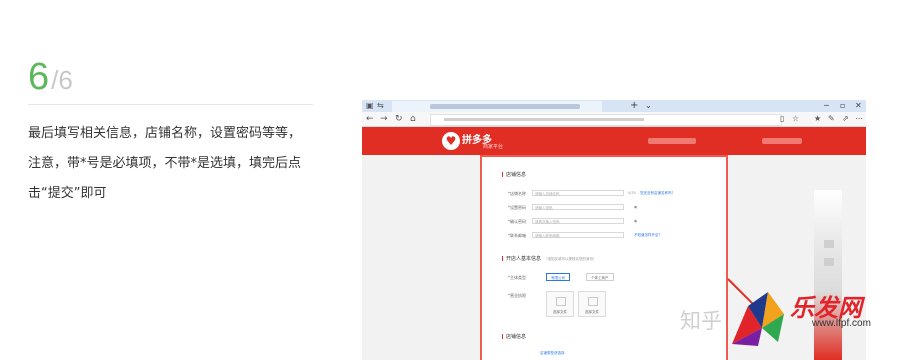  What do you see at coordinates (859, 119) in the screenshot?
I see `more-icon: ⋯` at bounding box center [859, 119].